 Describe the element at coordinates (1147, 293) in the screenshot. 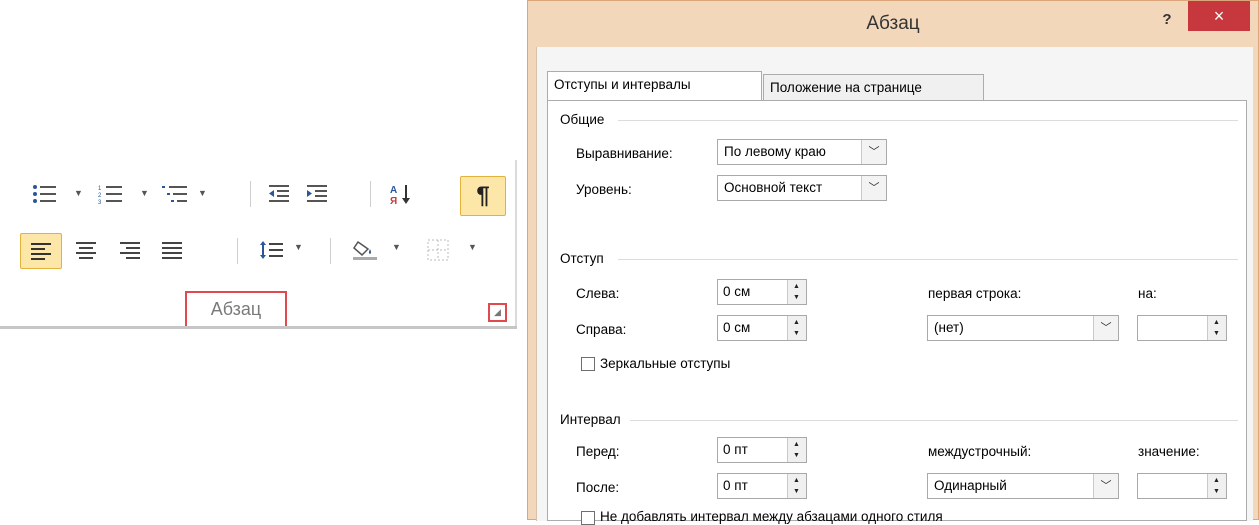

I see `indent-by-label: на:` at that location.